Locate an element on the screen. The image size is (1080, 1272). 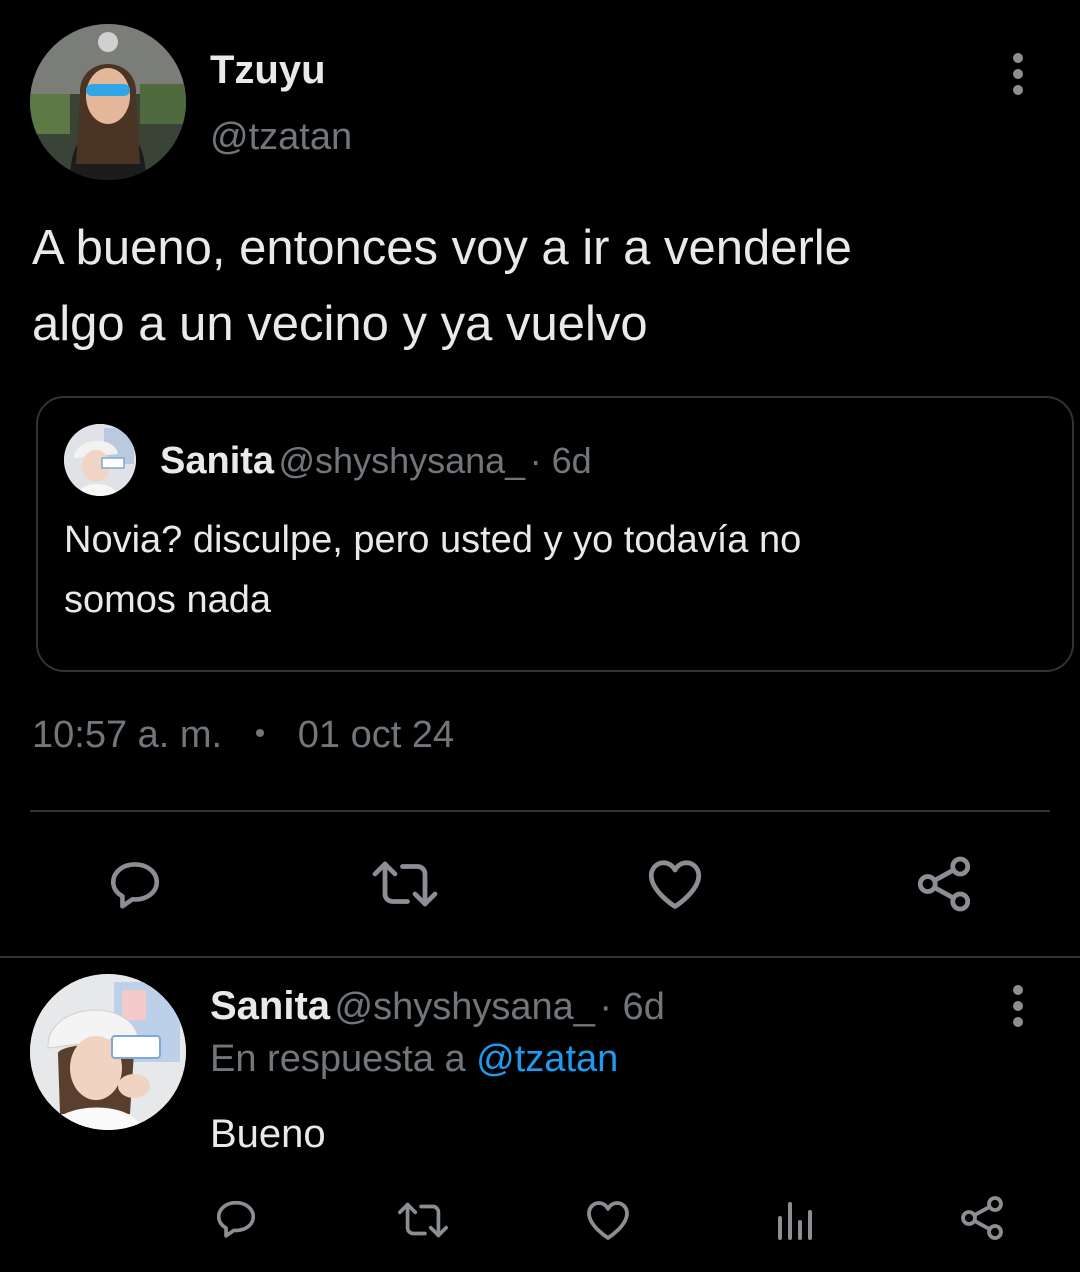
author-avatar is located at coordinates (108, 102).